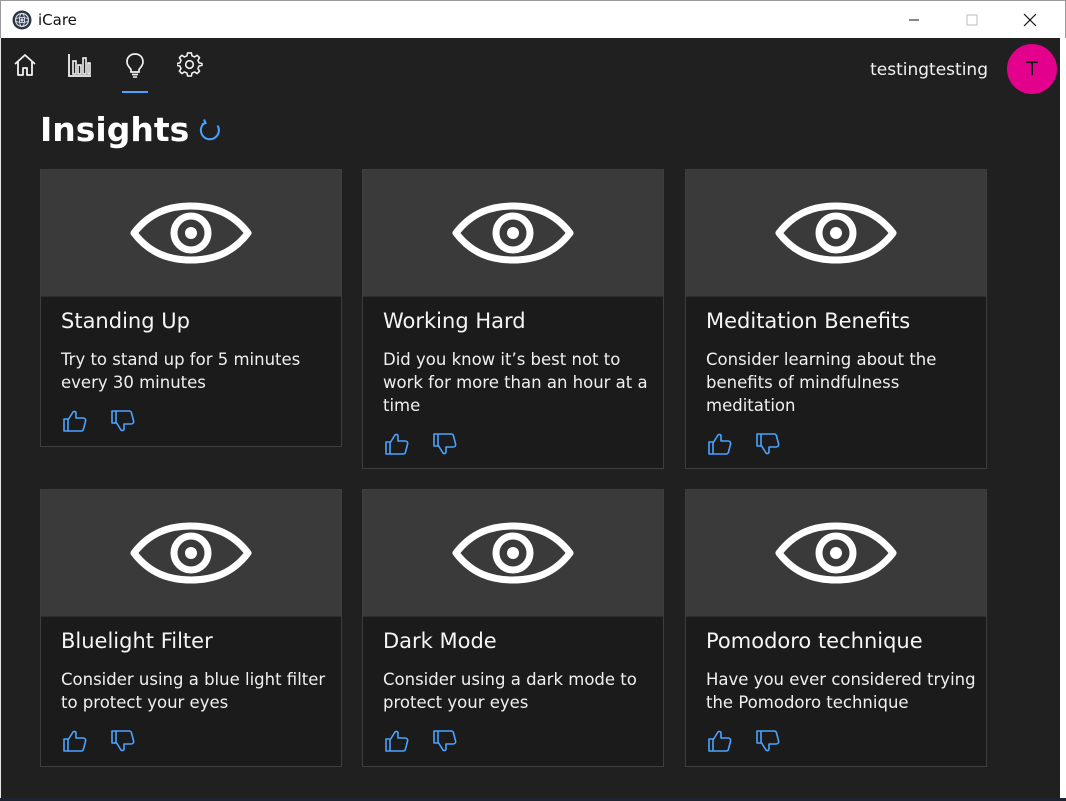 This screenshot has width=1066, height=801. I want to click on window-edge, so click(1063, 419).